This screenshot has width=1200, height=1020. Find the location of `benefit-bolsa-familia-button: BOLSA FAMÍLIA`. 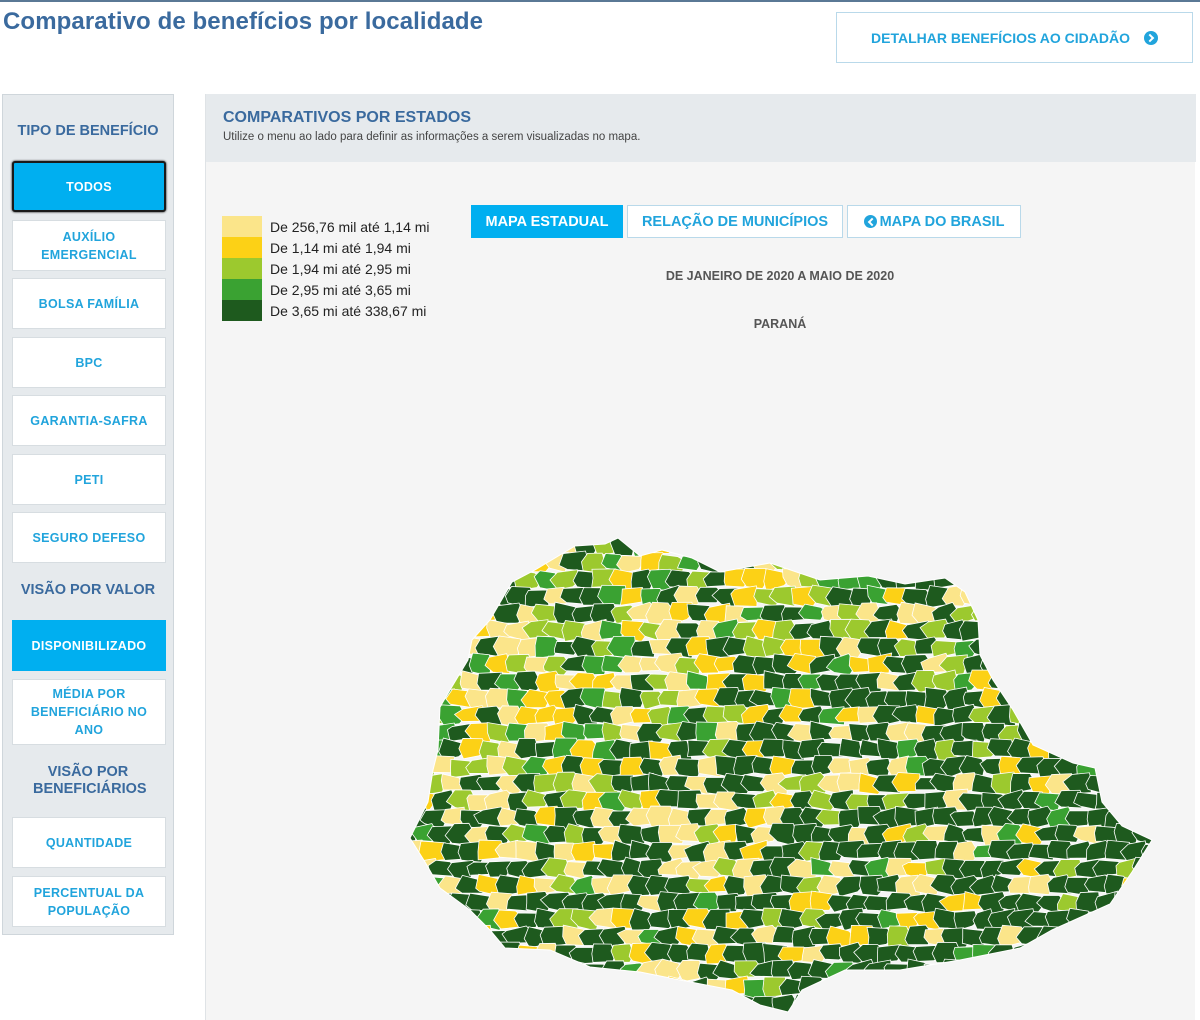

benefit-bolsa-familia-button: BOLSA FAMÍLIA is located at coordinates (89, 303).